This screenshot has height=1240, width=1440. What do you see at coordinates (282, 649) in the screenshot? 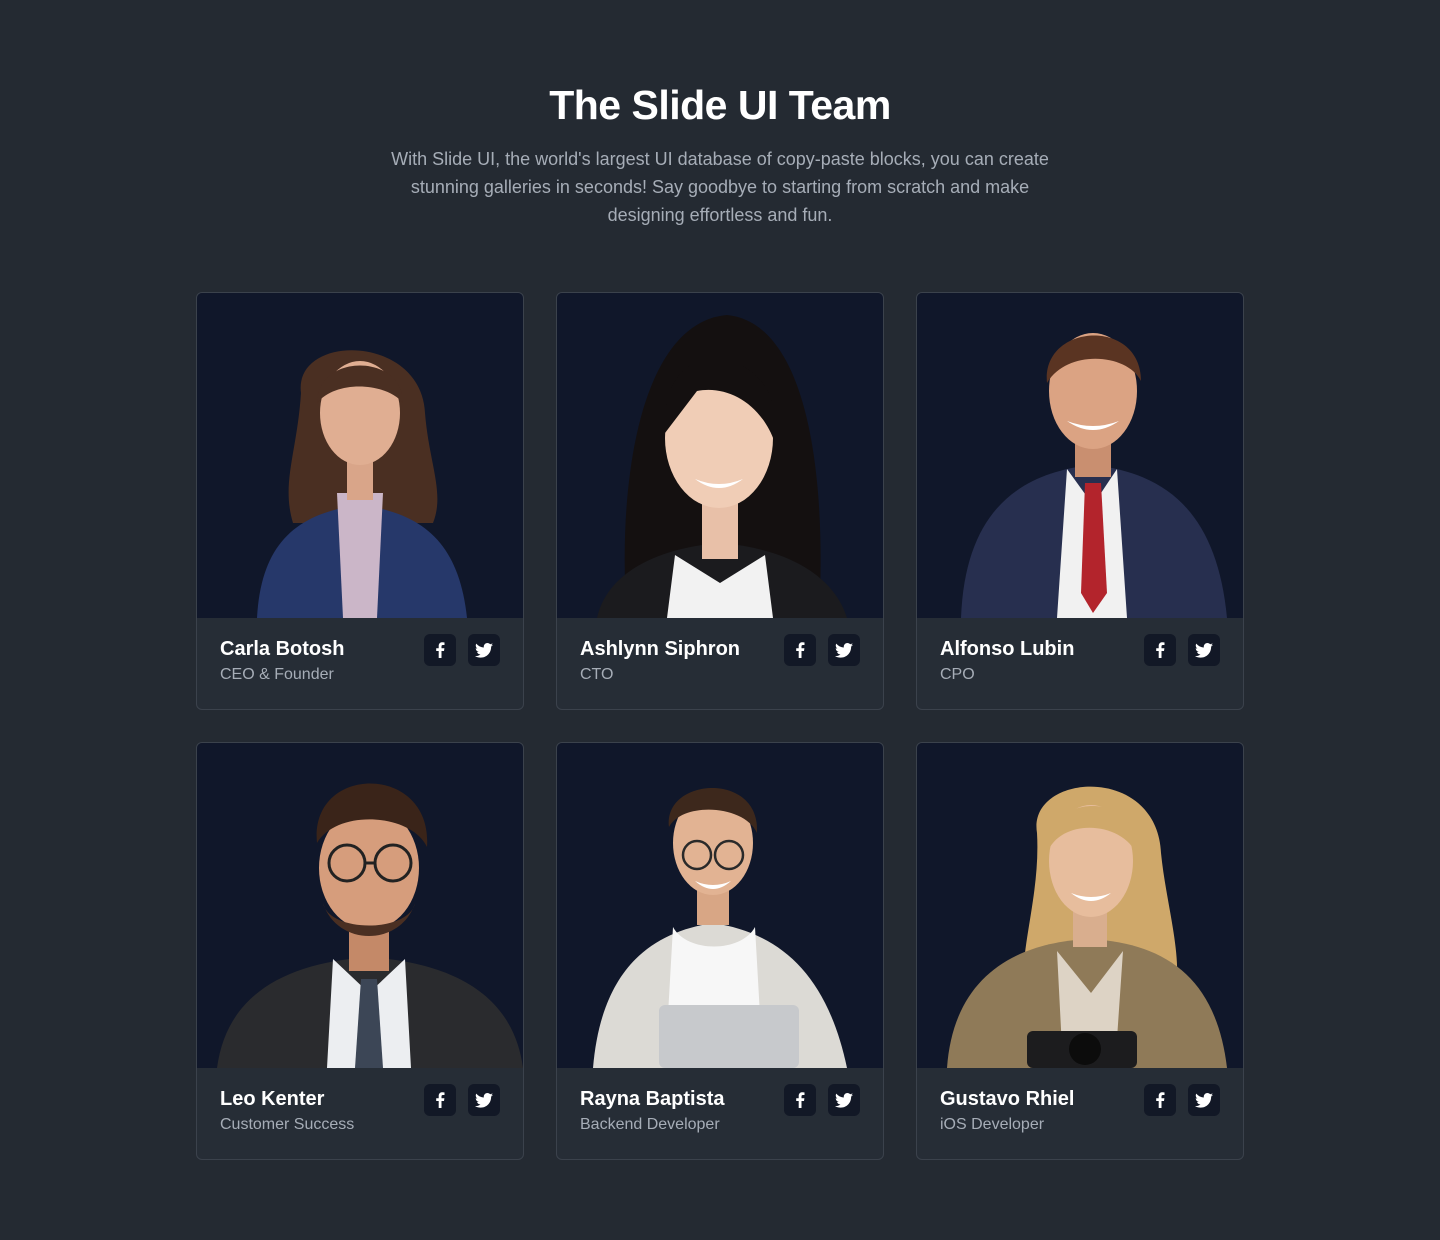
I see `team-member-name: Carla Botosh` at bounding box center [282, 649].